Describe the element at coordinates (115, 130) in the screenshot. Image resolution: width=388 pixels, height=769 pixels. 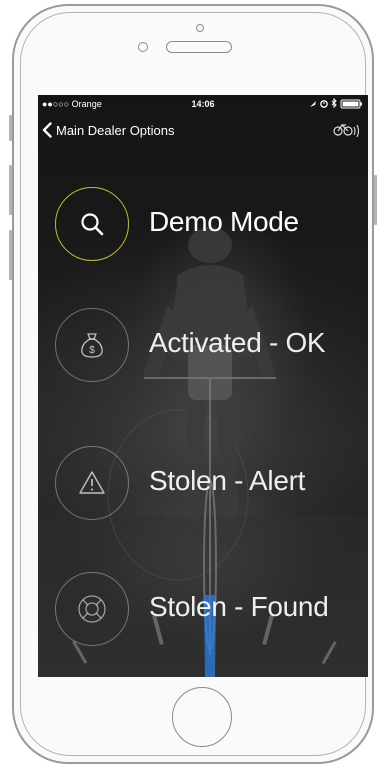
I see `back-button-label: Main Dealer Options` at that location.